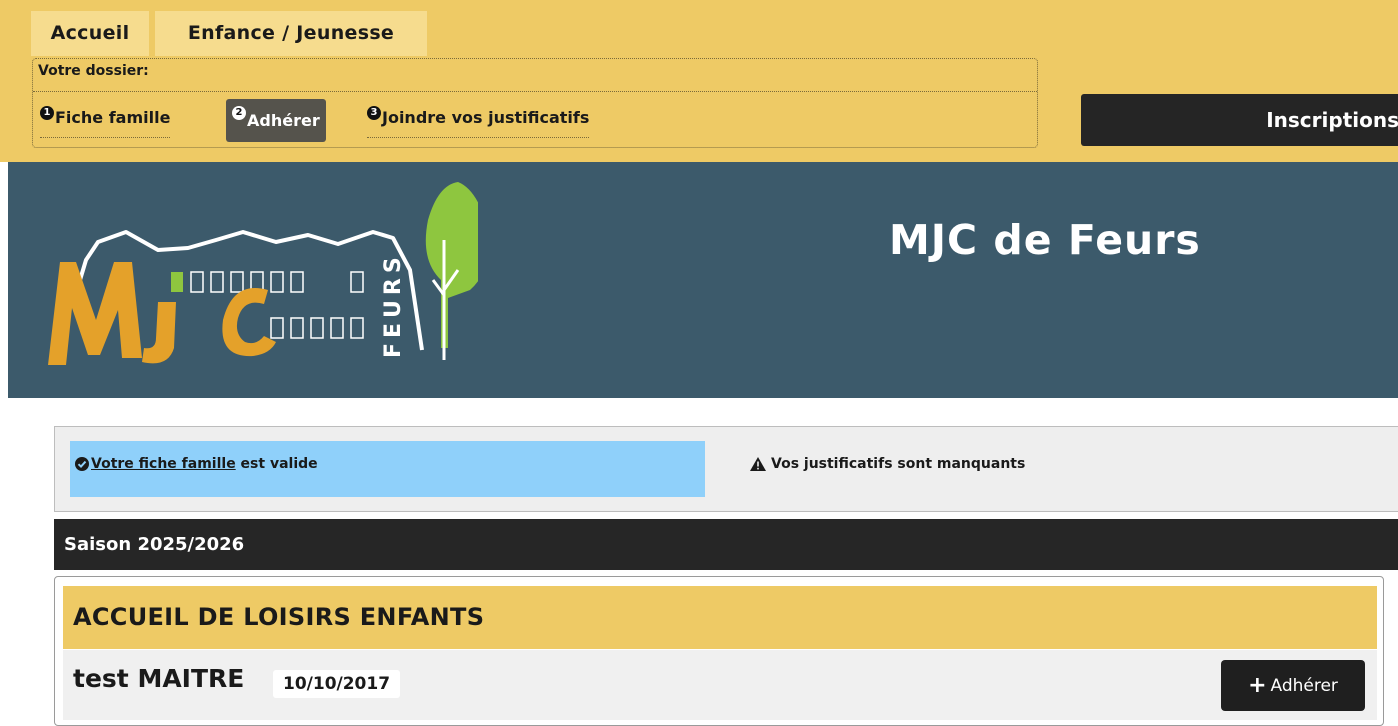 This screenshot has width=1398, height=726. I want to click on site-title: MJC de Feurs, so click(1045, 240).